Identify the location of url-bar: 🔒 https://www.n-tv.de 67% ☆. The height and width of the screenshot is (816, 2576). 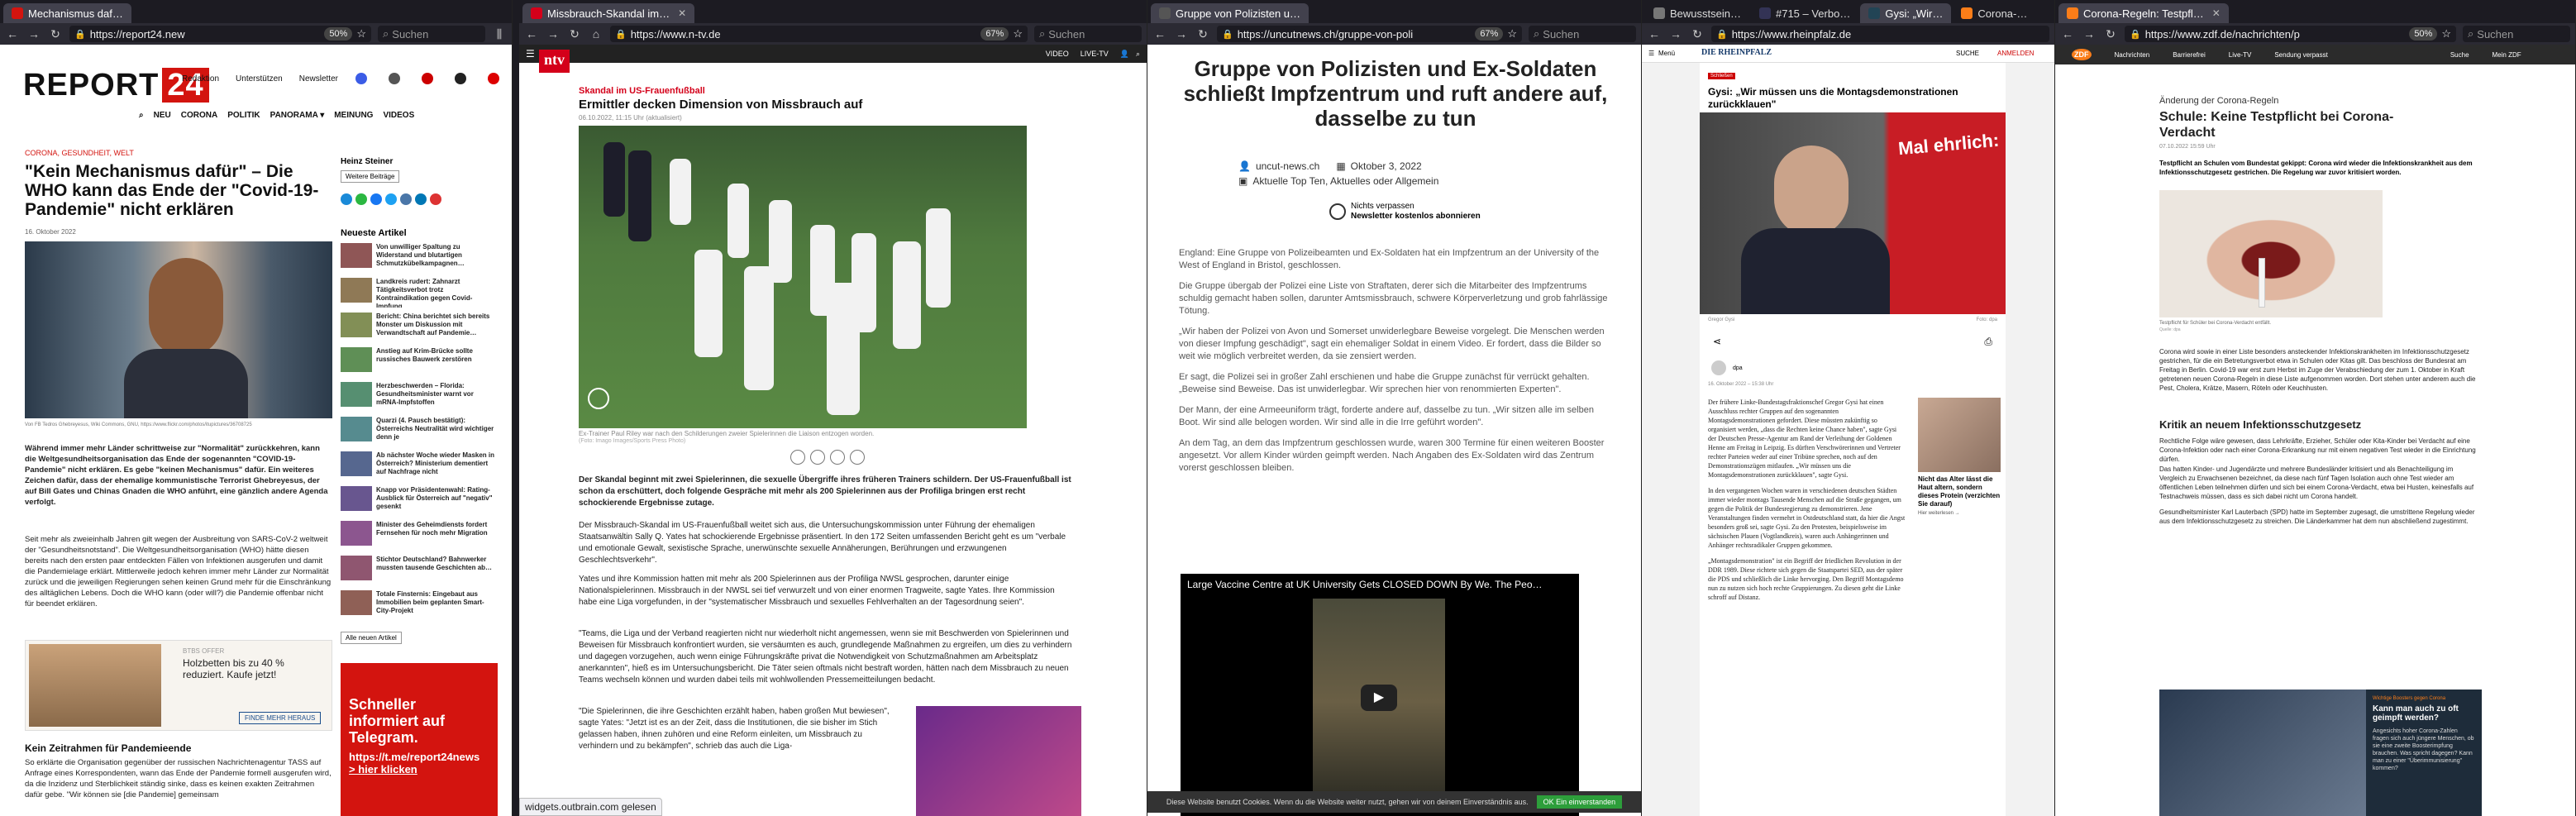
(819, 34).